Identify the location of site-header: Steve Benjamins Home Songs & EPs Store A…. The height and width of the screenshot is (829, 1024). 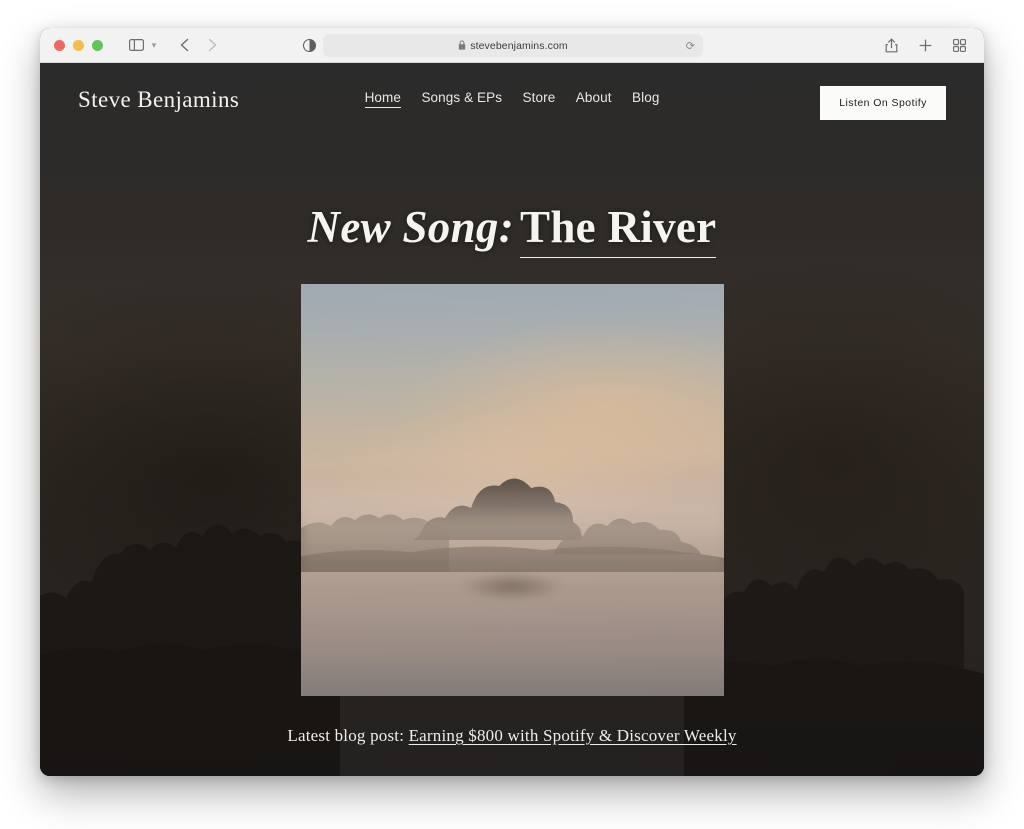
(512, 107).